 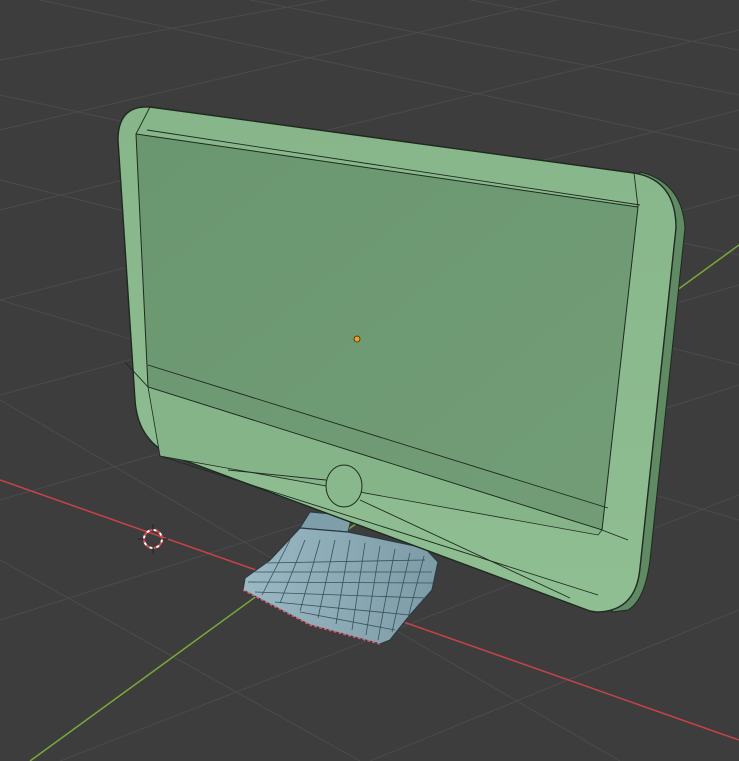 I want to click on object-origin-dot, so click(x=357, y=339).